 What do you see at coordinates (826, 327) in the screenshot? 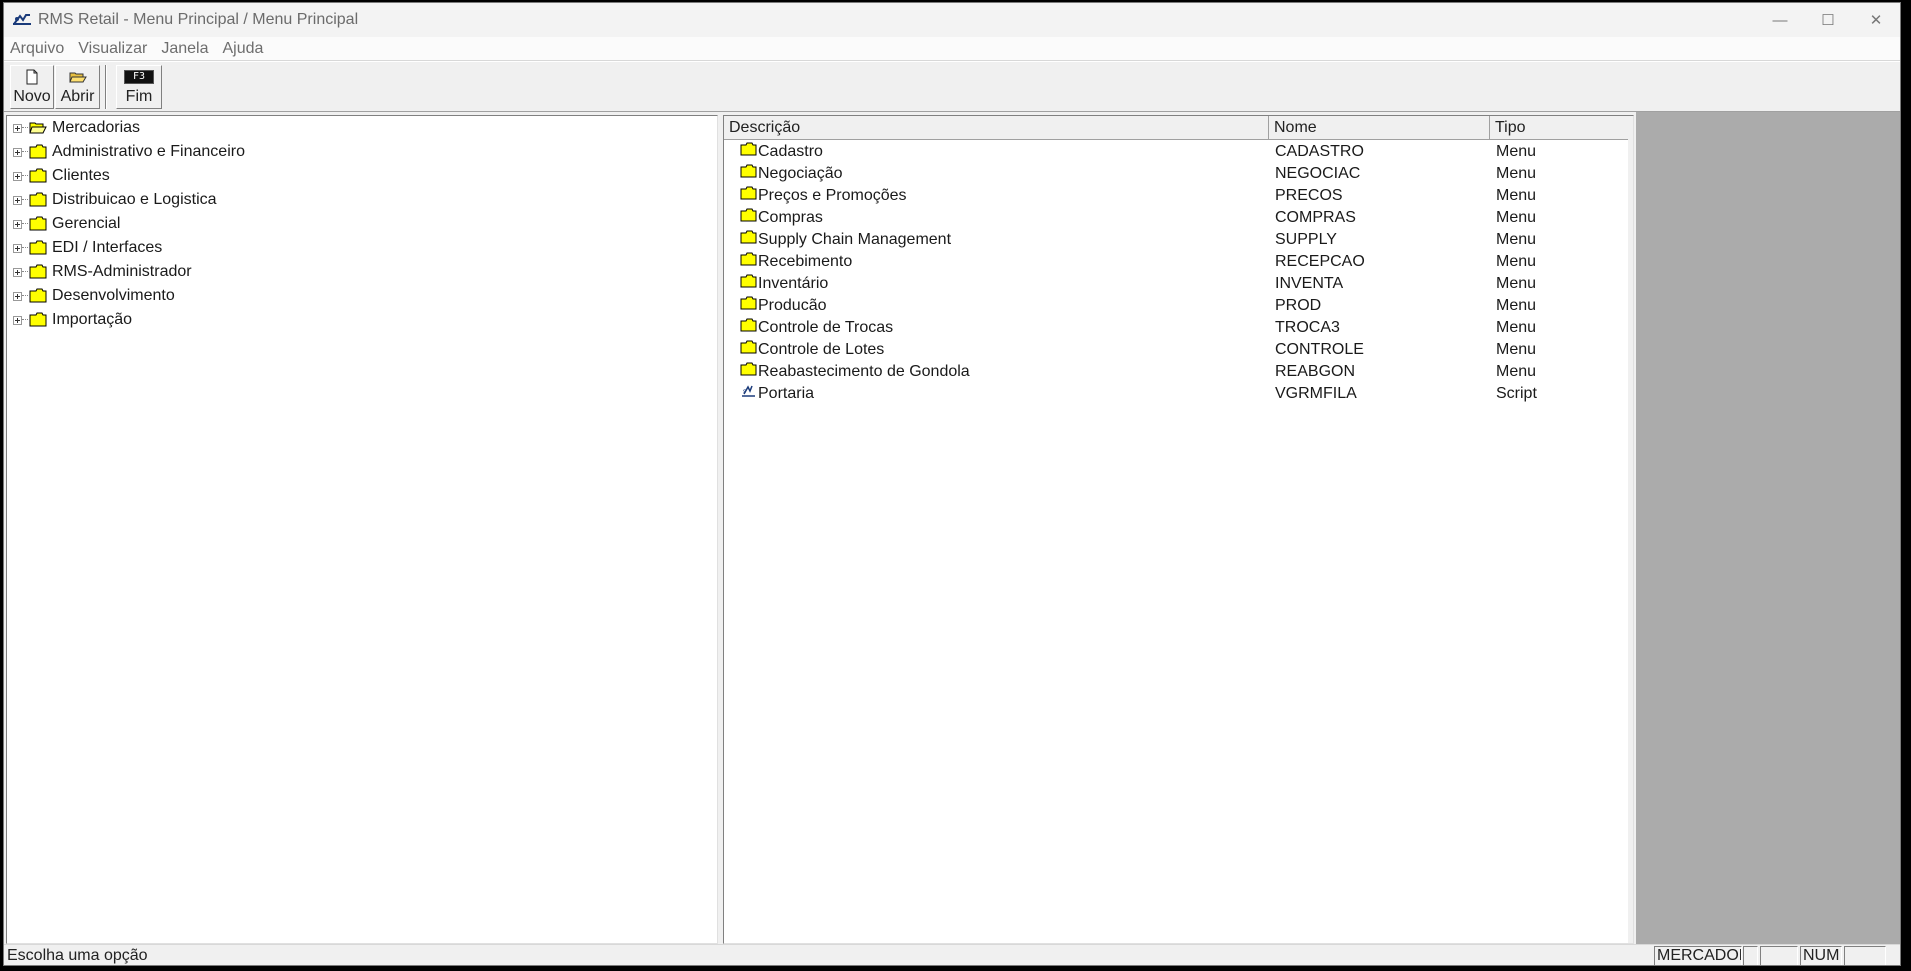
I see `cell-descricao: Controle de Trocas` at bounding box center [826, 327].